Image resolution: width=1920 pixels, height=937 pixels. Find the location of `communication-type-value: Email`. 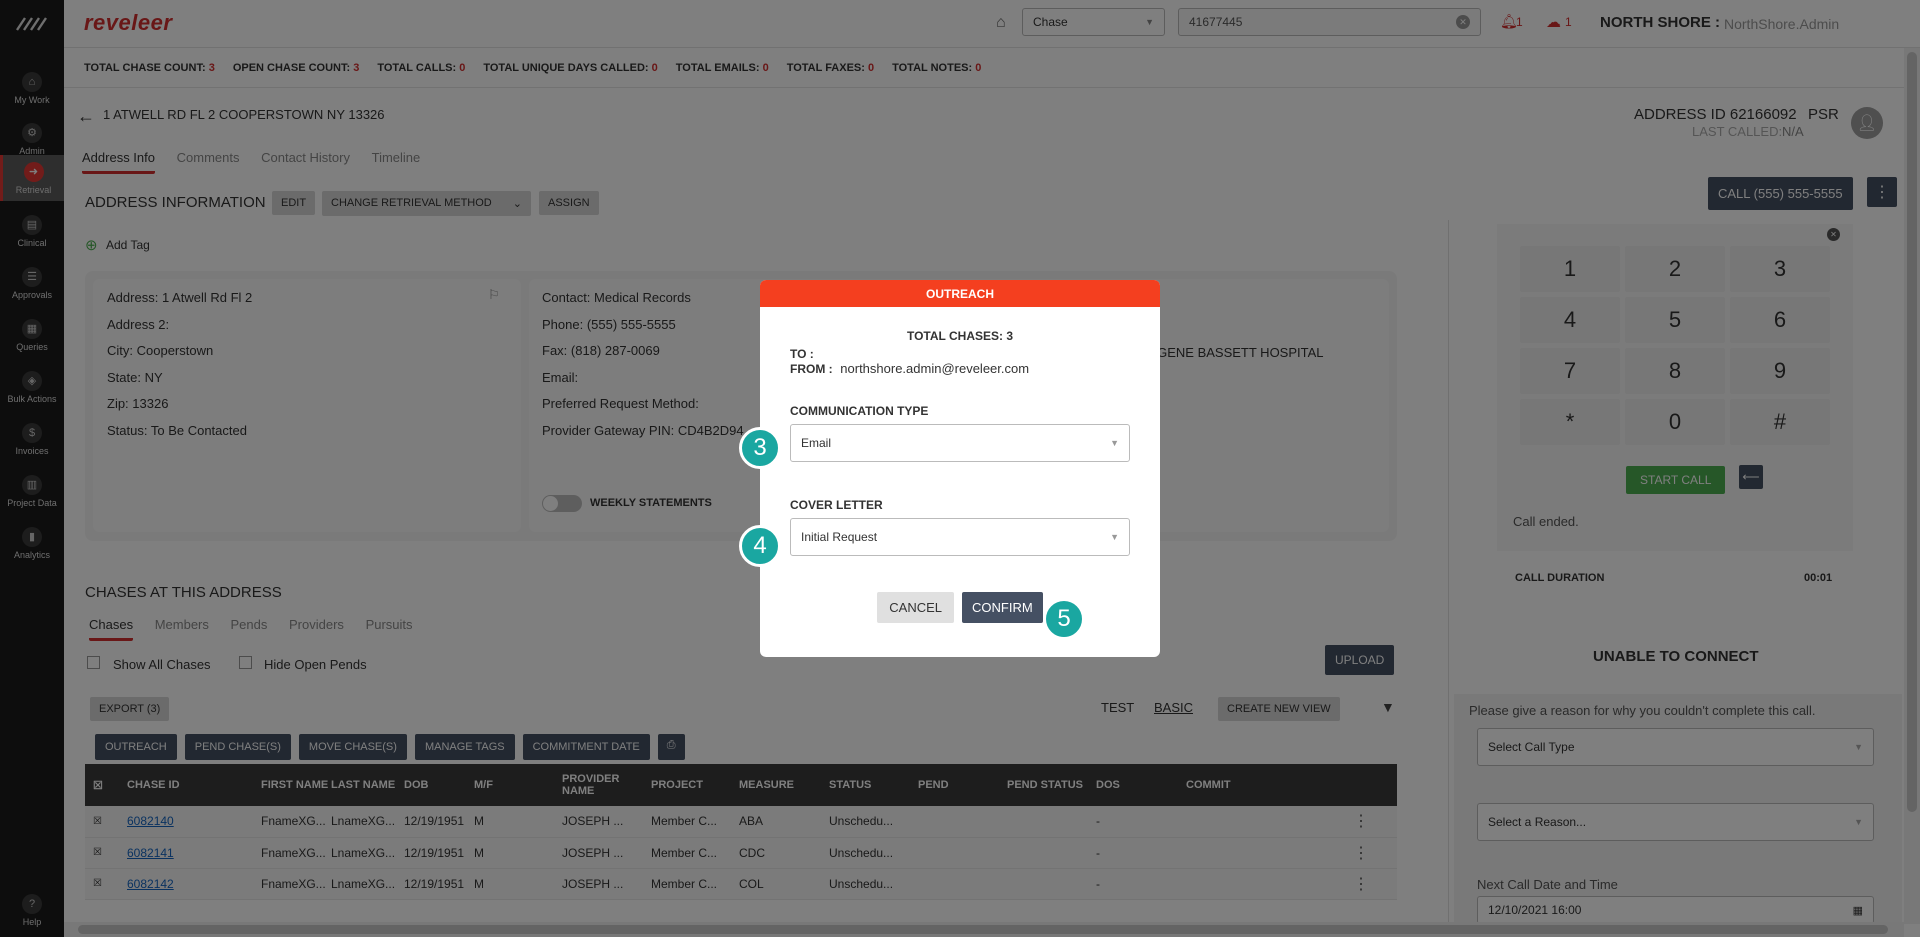

communication-type-value: Email is located at coordinates (816, 443).